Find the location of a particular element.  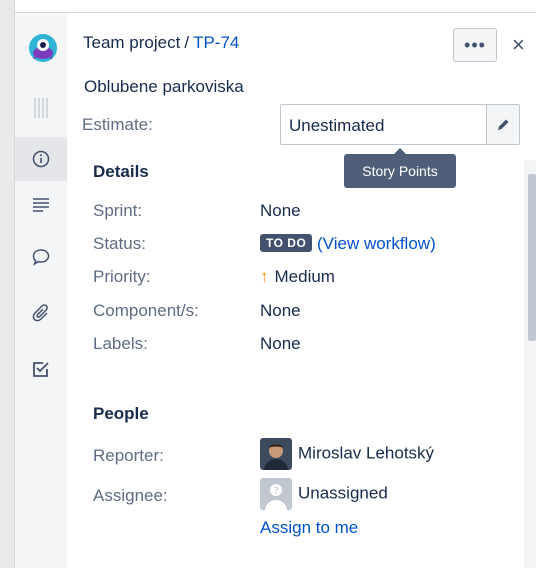

reporter-value: Miroslav Lehotský is located at coordinates (347, 454).